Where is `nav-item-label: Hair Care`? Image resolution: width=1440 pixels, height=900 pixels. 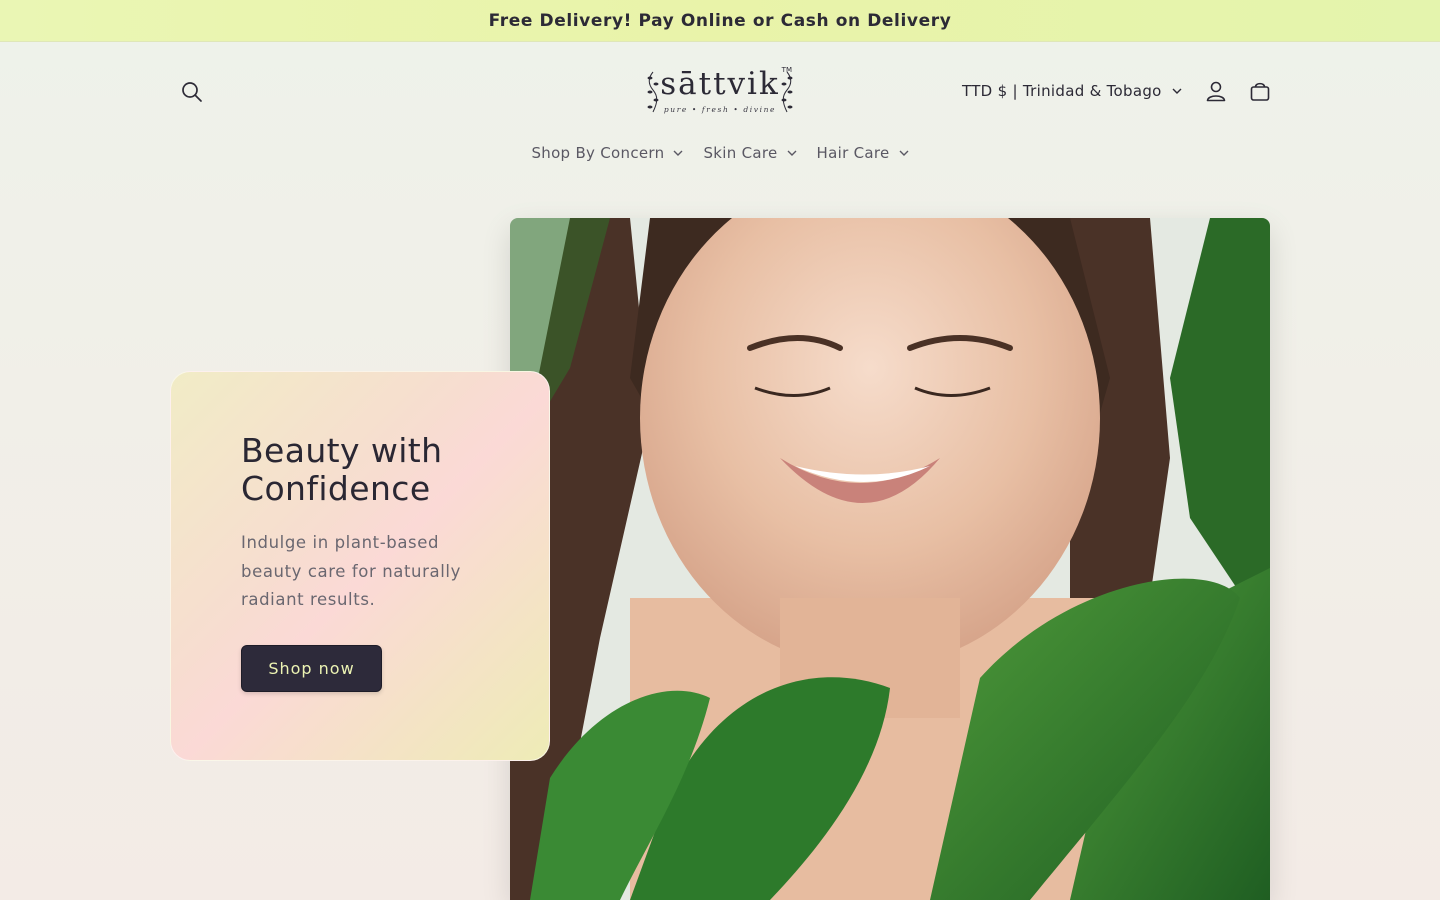 nav-item-label: Hair Care is located at coordinates (853, 153).